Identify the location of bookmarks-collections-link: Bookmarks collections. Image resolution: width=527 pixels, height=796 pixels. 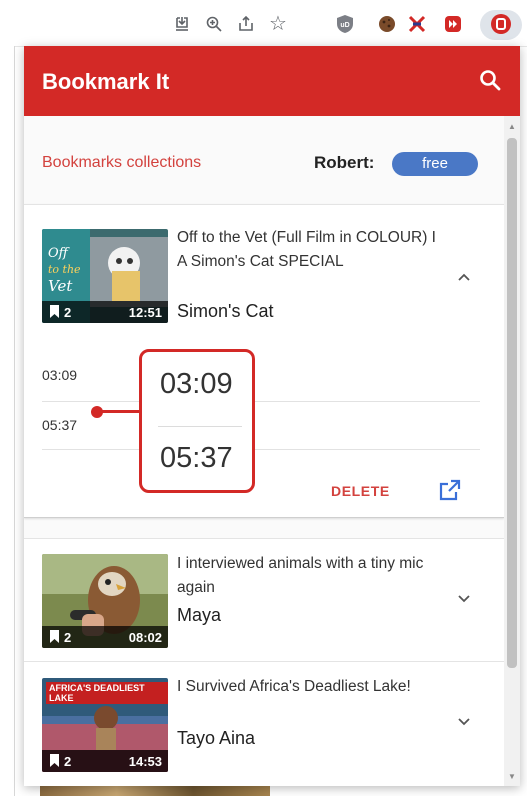
(121, 163).